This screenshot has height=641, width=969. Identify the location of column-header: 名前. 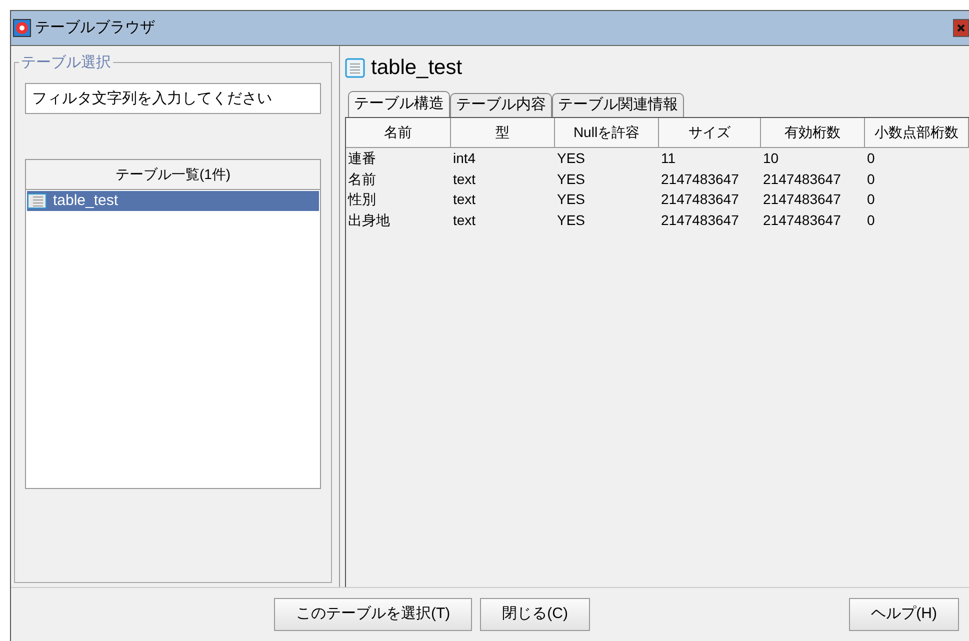
(398, 133).